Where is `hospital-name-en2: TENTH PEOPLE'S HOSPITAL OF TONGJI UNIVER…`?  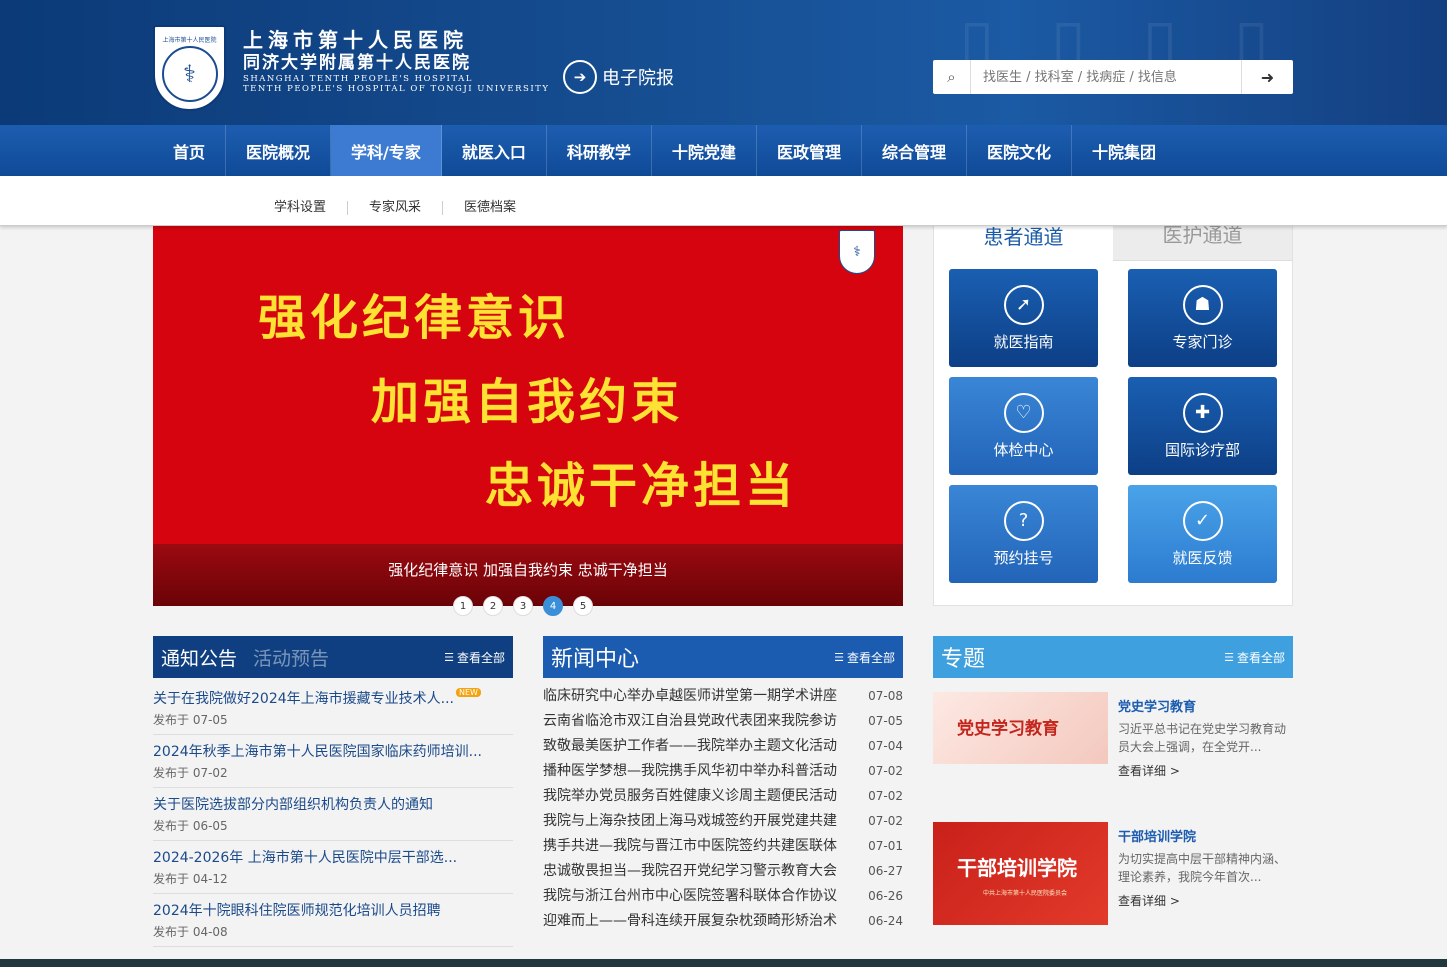
hospital-name-en2: TENTH PEOPLE'S HOSPITAL OF TONGJI UNIVER… is located at coordinates (396, 89).